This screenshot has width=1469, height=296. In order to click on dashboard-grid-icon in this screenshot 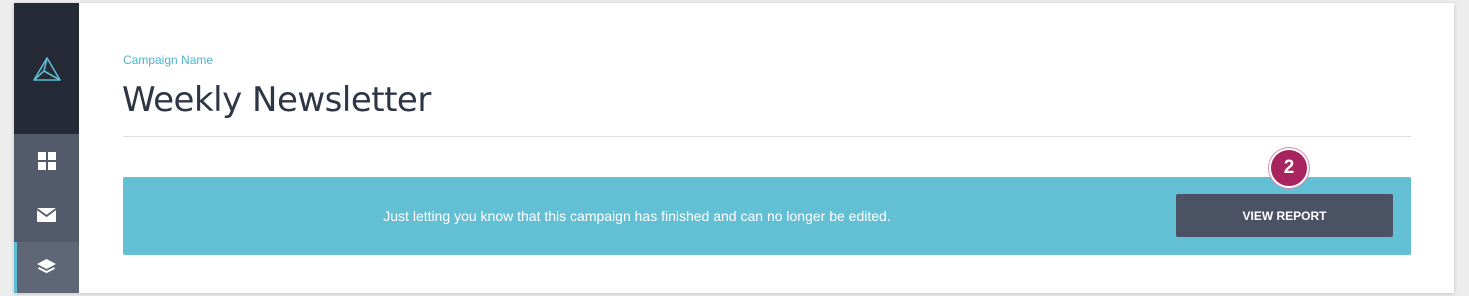, I will do `click(46, 161)`.